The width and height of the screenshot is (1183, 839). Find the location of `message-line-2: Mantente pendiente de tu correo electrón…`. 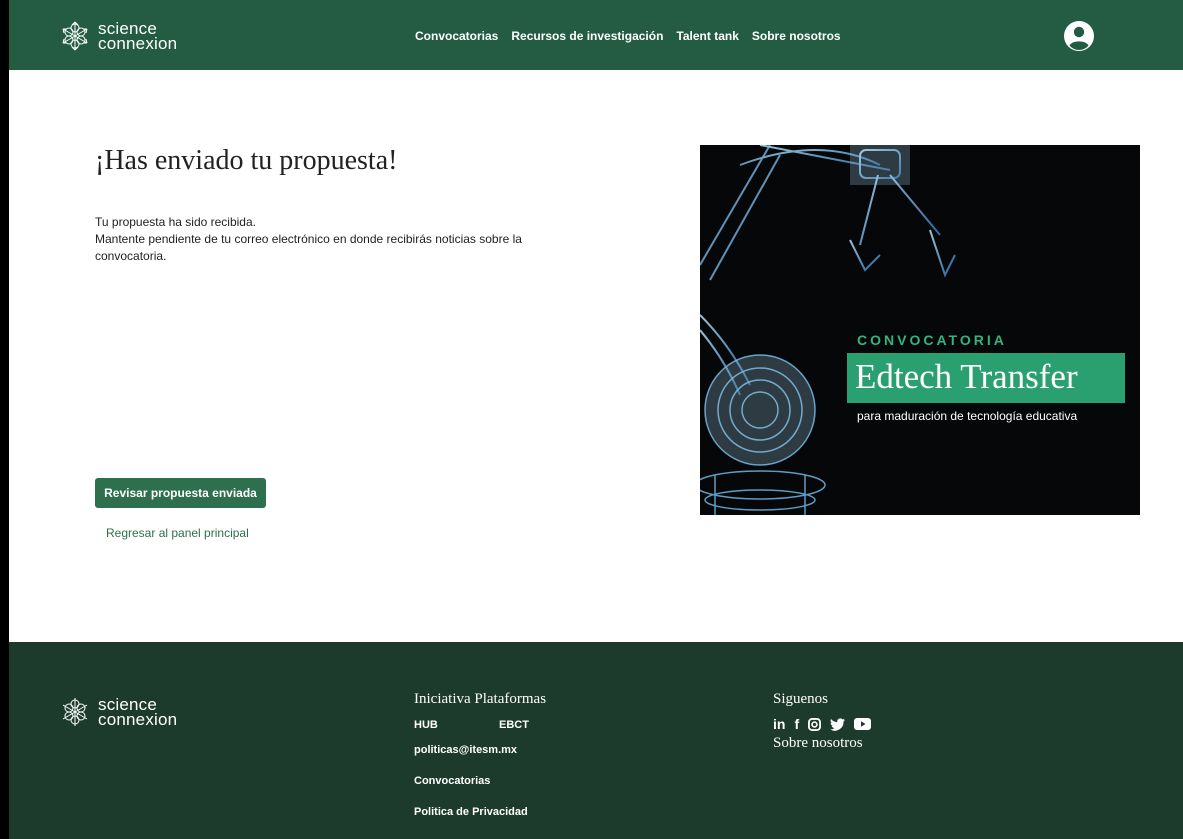

message-line-2: Mantente pendiente de tu correo electrón… is located at coordinates (308, 247).